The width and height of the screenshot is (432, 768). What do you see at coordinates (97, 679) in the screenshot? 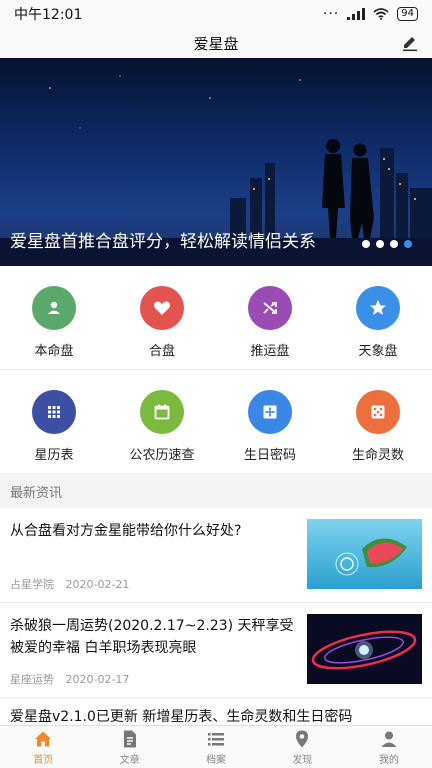
I see `news-date: 2020-02-17` at bounding box center [97, 679].